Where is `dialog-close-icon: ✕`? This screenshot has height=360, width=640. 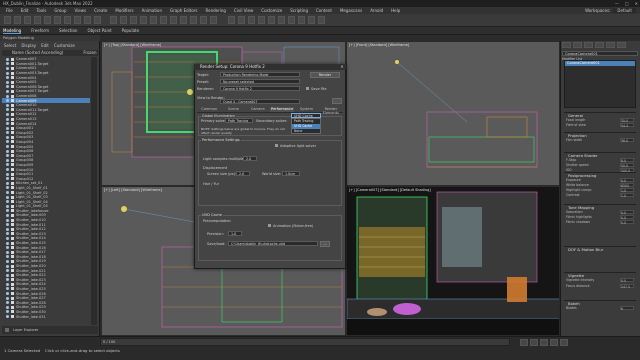 dialog-close-icon: ✕ is located at coordinates (342, 67).